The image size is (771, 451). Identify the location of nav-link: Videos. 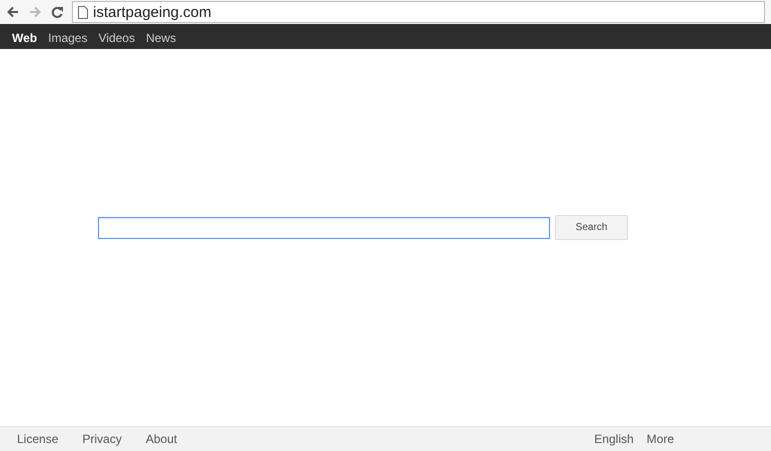
(116, 37).